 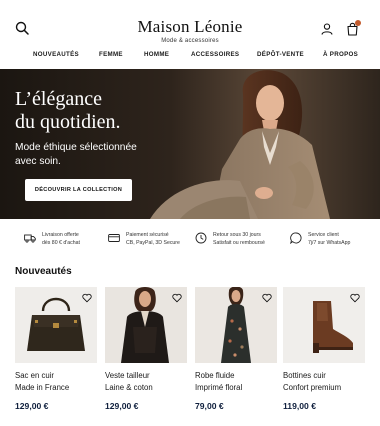 I want to click on clock-icon, so click(x=201, y=238).